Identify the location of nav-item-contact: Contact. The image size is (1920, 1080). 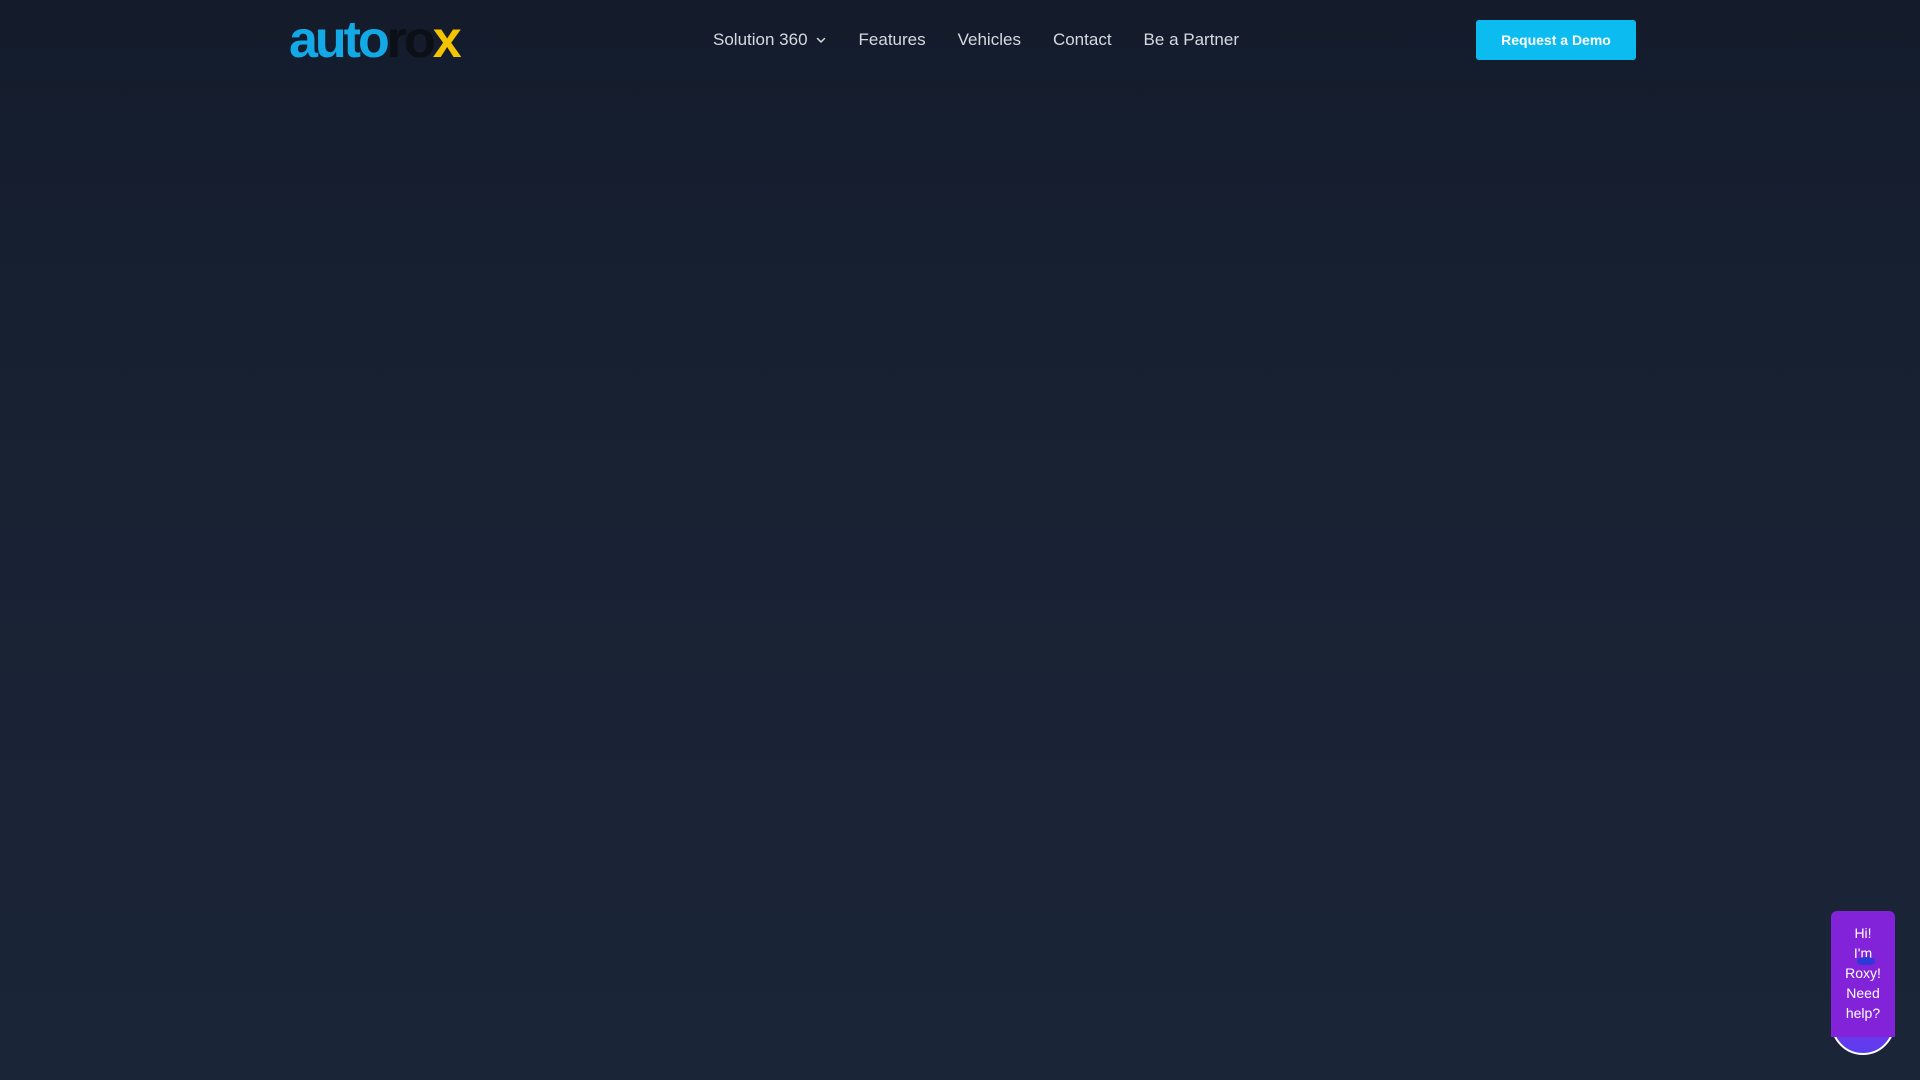
(1082, 40).